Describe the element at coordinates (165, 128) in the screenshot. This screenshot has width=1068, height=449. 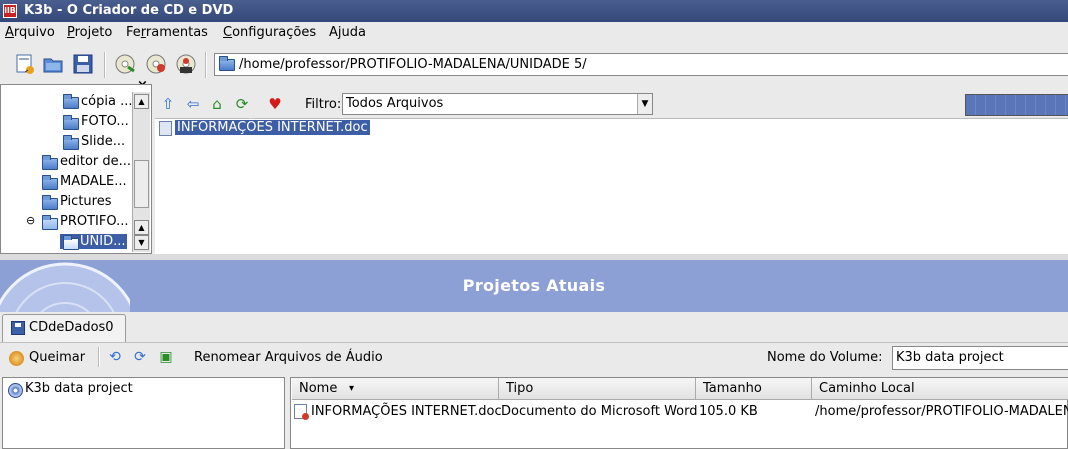
I see `document-icon` at that location.